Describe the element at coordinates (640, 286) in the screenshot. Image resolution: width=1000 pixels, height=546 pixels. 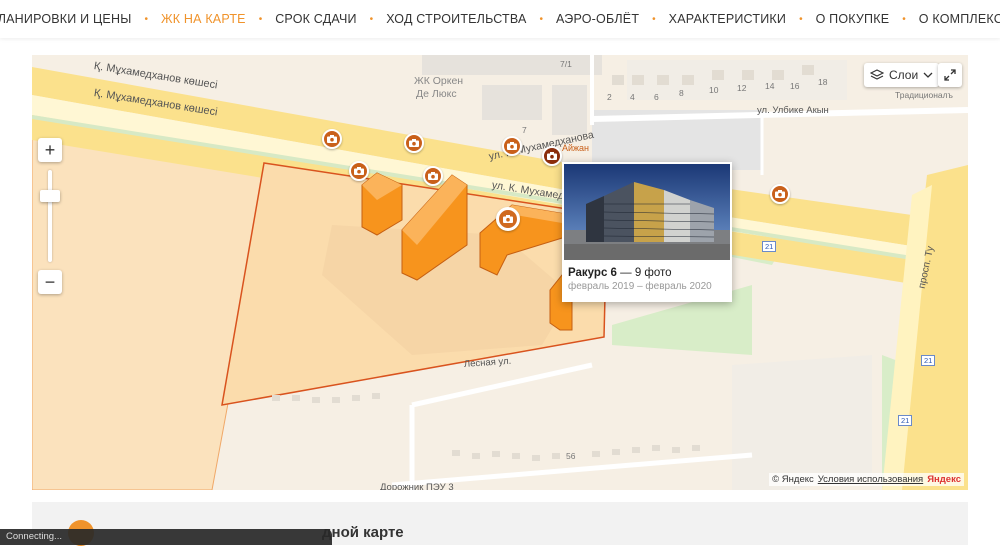
I see `popup-dates: февраль 2019 – февраль 2020` at that location.